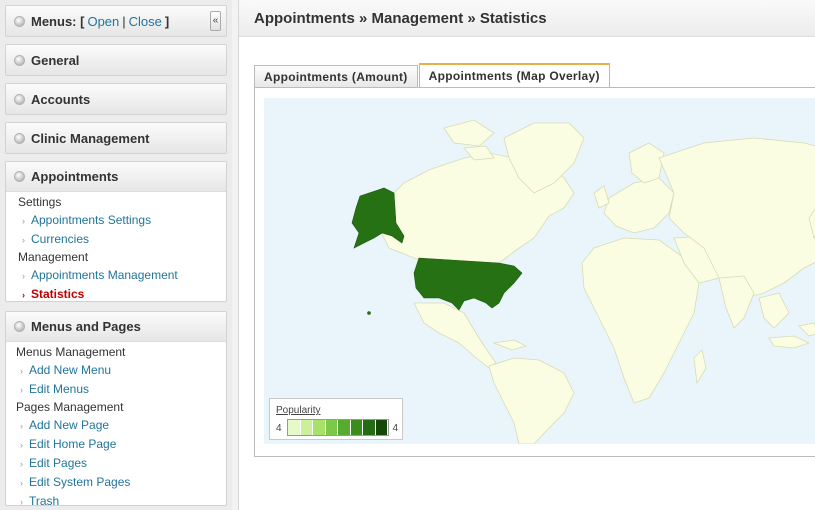 The height and width of the screenshot is (510, 815). What do you see at coordinates (61, 99) in the screenshot?
I see `accounts-title: Accounts` at bounding box center [61, 99].